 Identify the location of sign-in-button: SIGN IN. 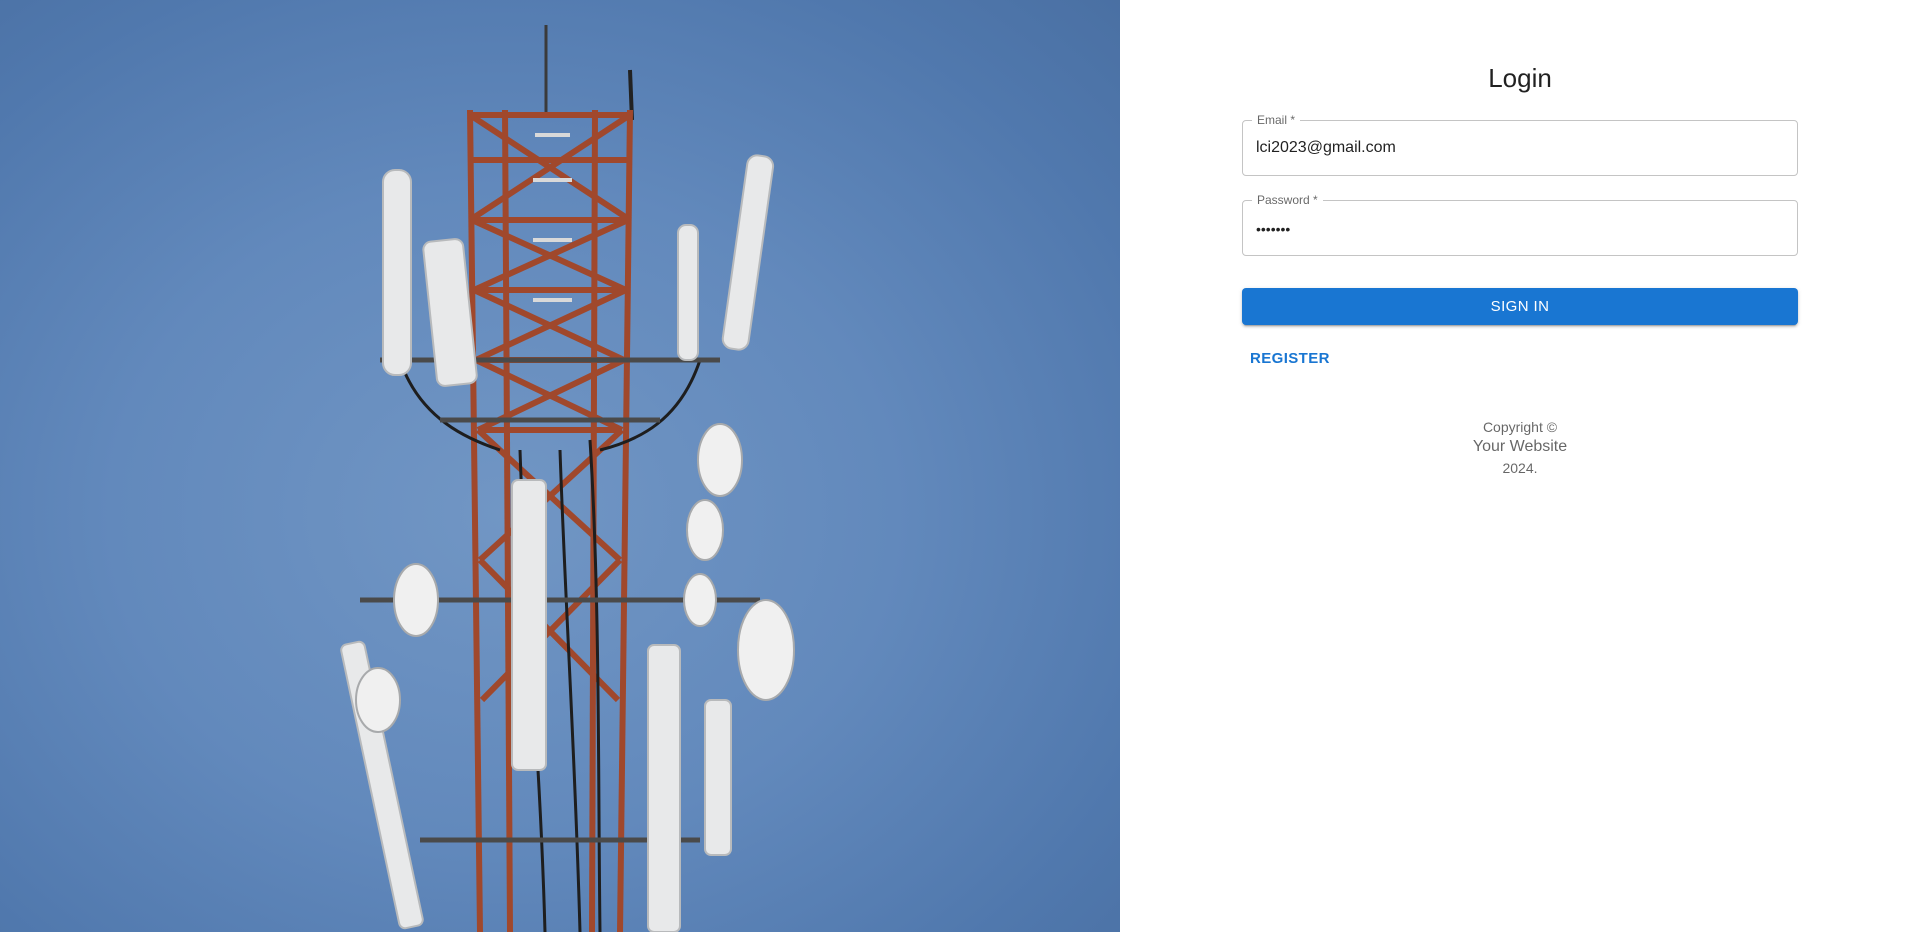
(1520, 306).